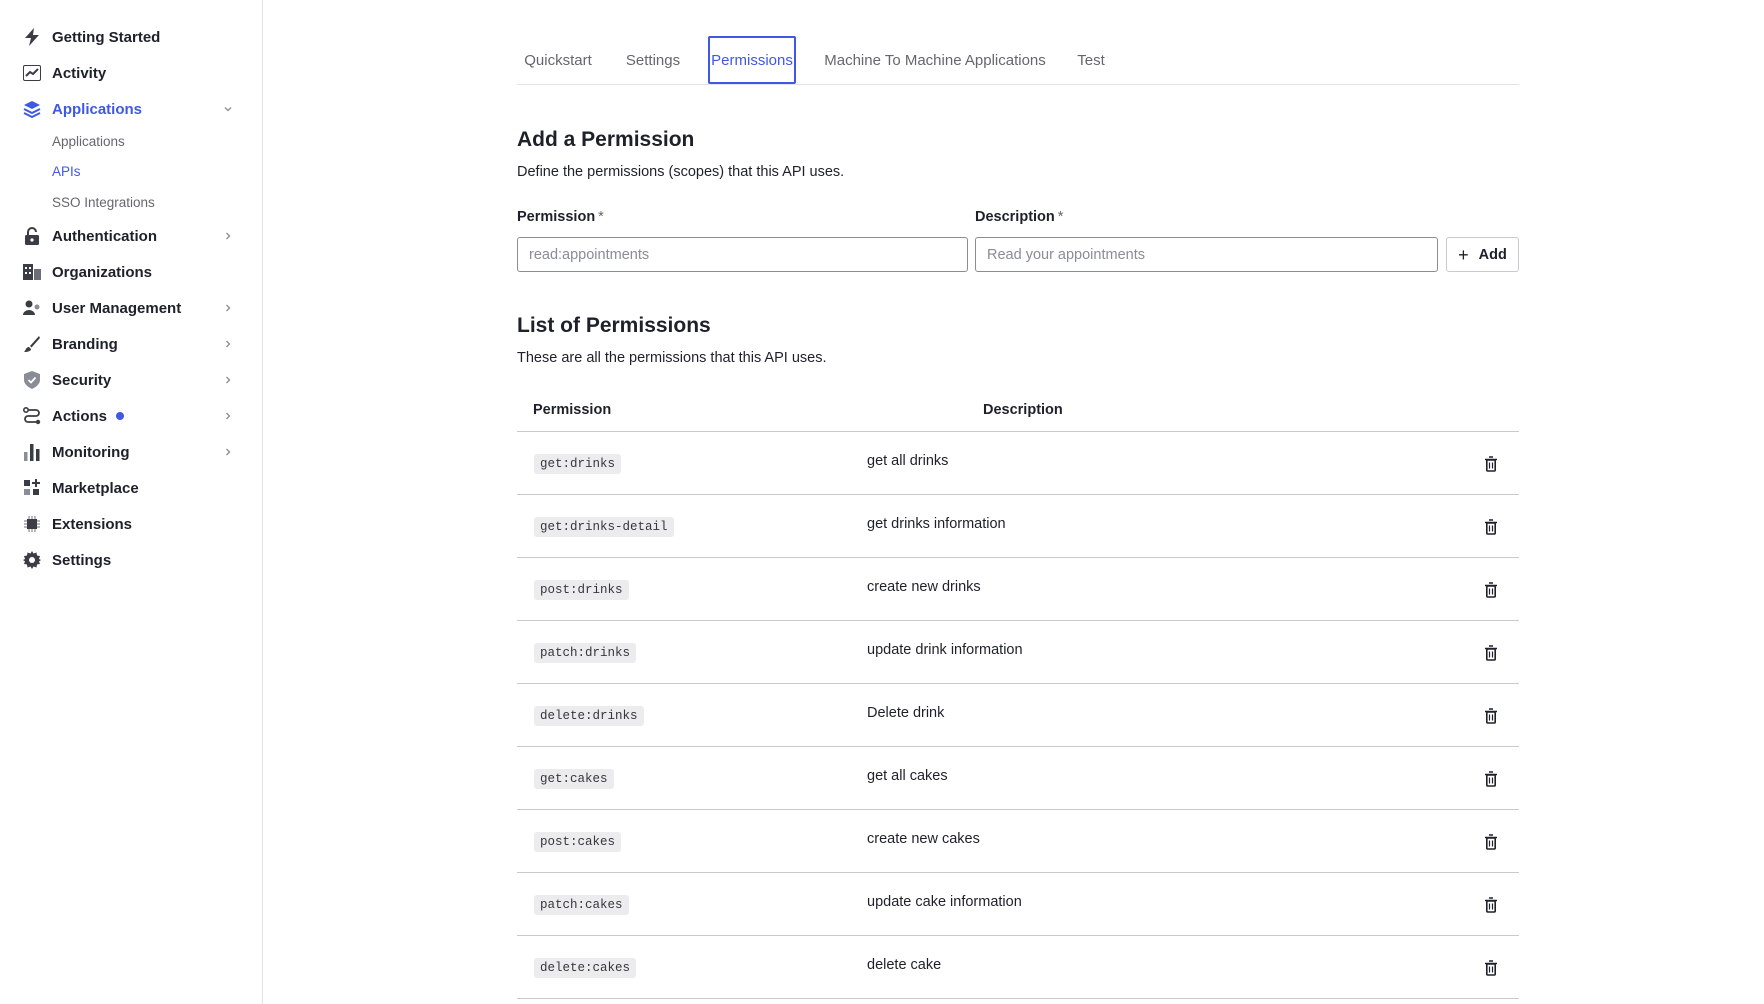 This screenshot has width=1764, height=1004. I want to click on permission-description: update cake information, so click(944, 902).